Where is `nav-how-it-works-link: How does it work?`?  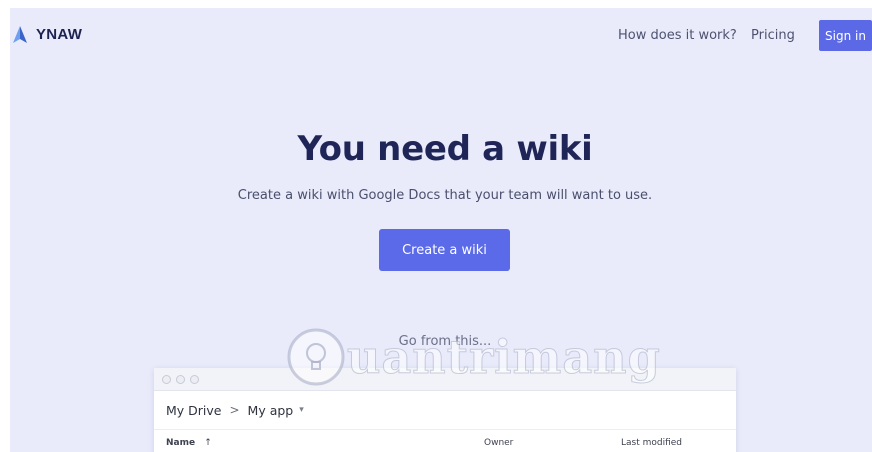
nav-how-it-works-link: How does it work? is located at coordinates (677, 35).